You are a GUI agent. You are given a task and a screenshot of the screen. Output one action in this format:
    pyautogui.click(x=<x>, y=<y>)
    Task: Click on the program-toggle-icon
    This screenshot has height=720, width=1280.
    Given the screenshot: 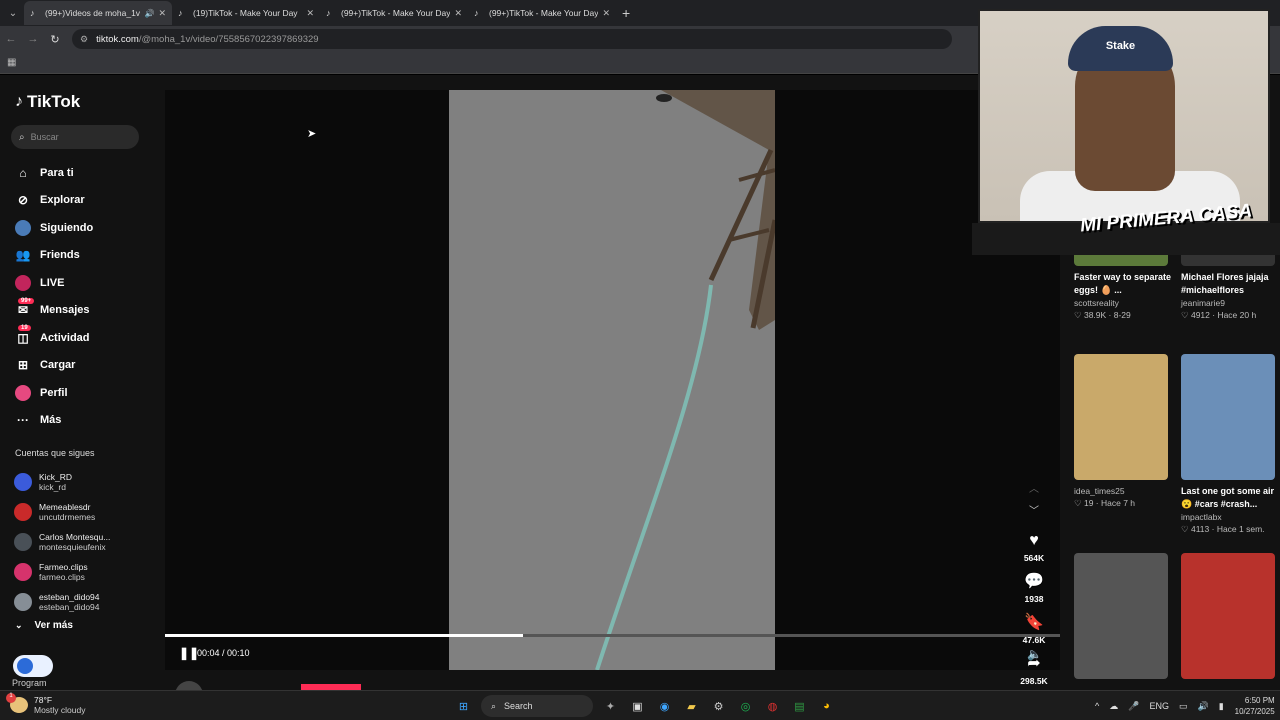 What is the action you would take?
    pyautogui.click(x=33, y=666)
    